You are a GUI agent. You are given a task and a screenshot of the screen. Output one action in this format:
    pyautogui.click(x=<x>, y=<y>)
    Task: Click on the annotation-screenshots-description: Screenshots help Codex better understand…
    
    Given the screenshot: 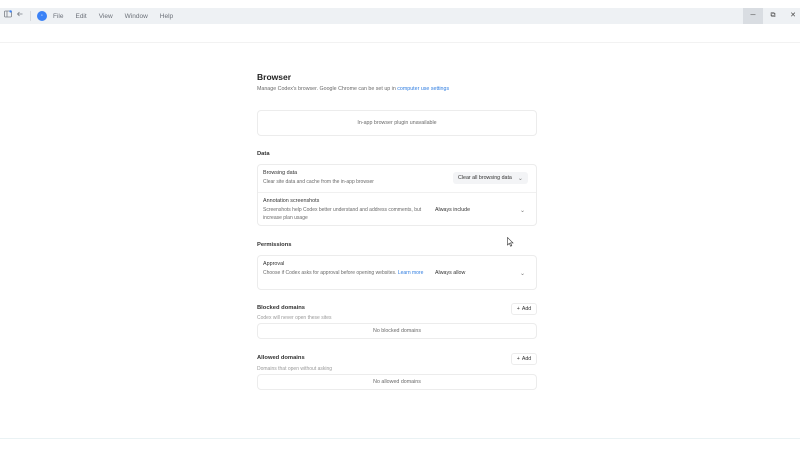 What is the action you would take?
    pyautogui.click(x=342, y=214)
    